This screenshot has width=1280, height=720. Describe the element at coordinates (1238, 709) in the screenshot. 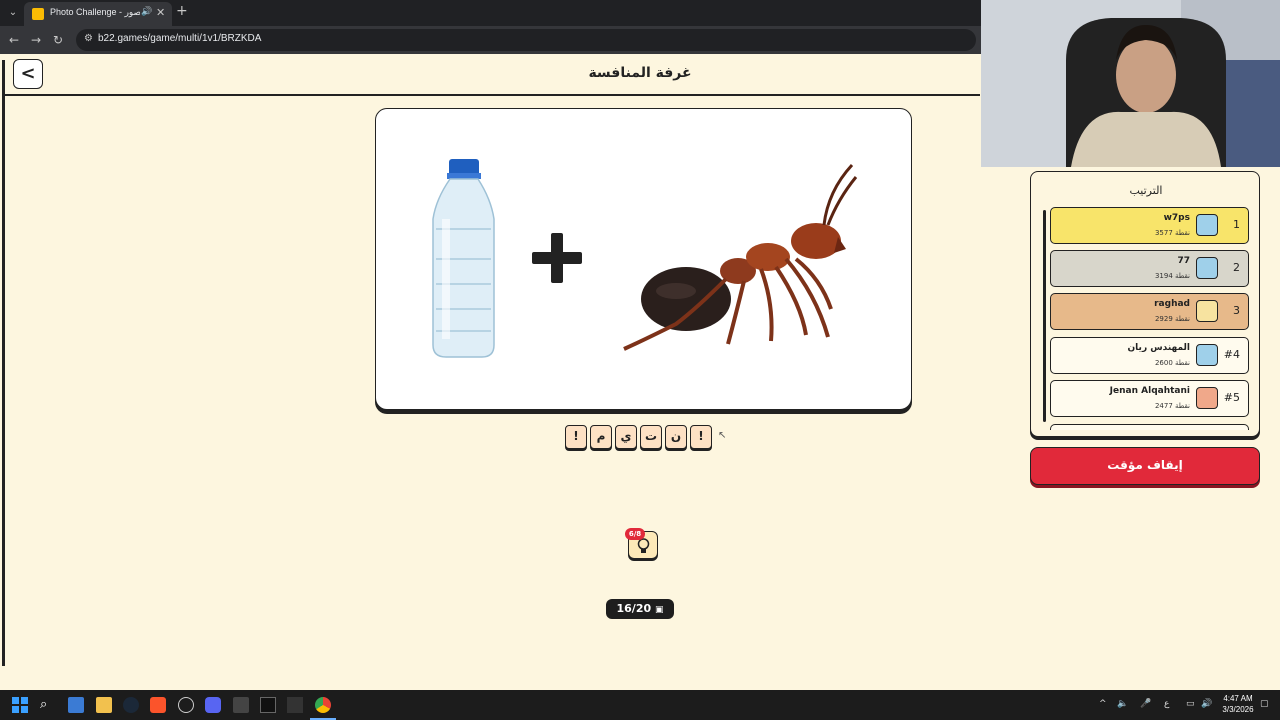

I see `clock-date: 3/3/2026` at that location.